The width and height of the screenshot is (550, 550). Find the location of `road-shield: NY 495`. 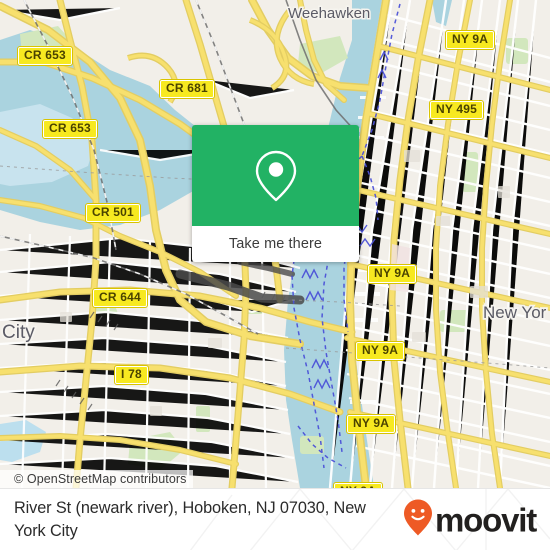

road-shield: NY 495 is located at coordinates (456, 110).